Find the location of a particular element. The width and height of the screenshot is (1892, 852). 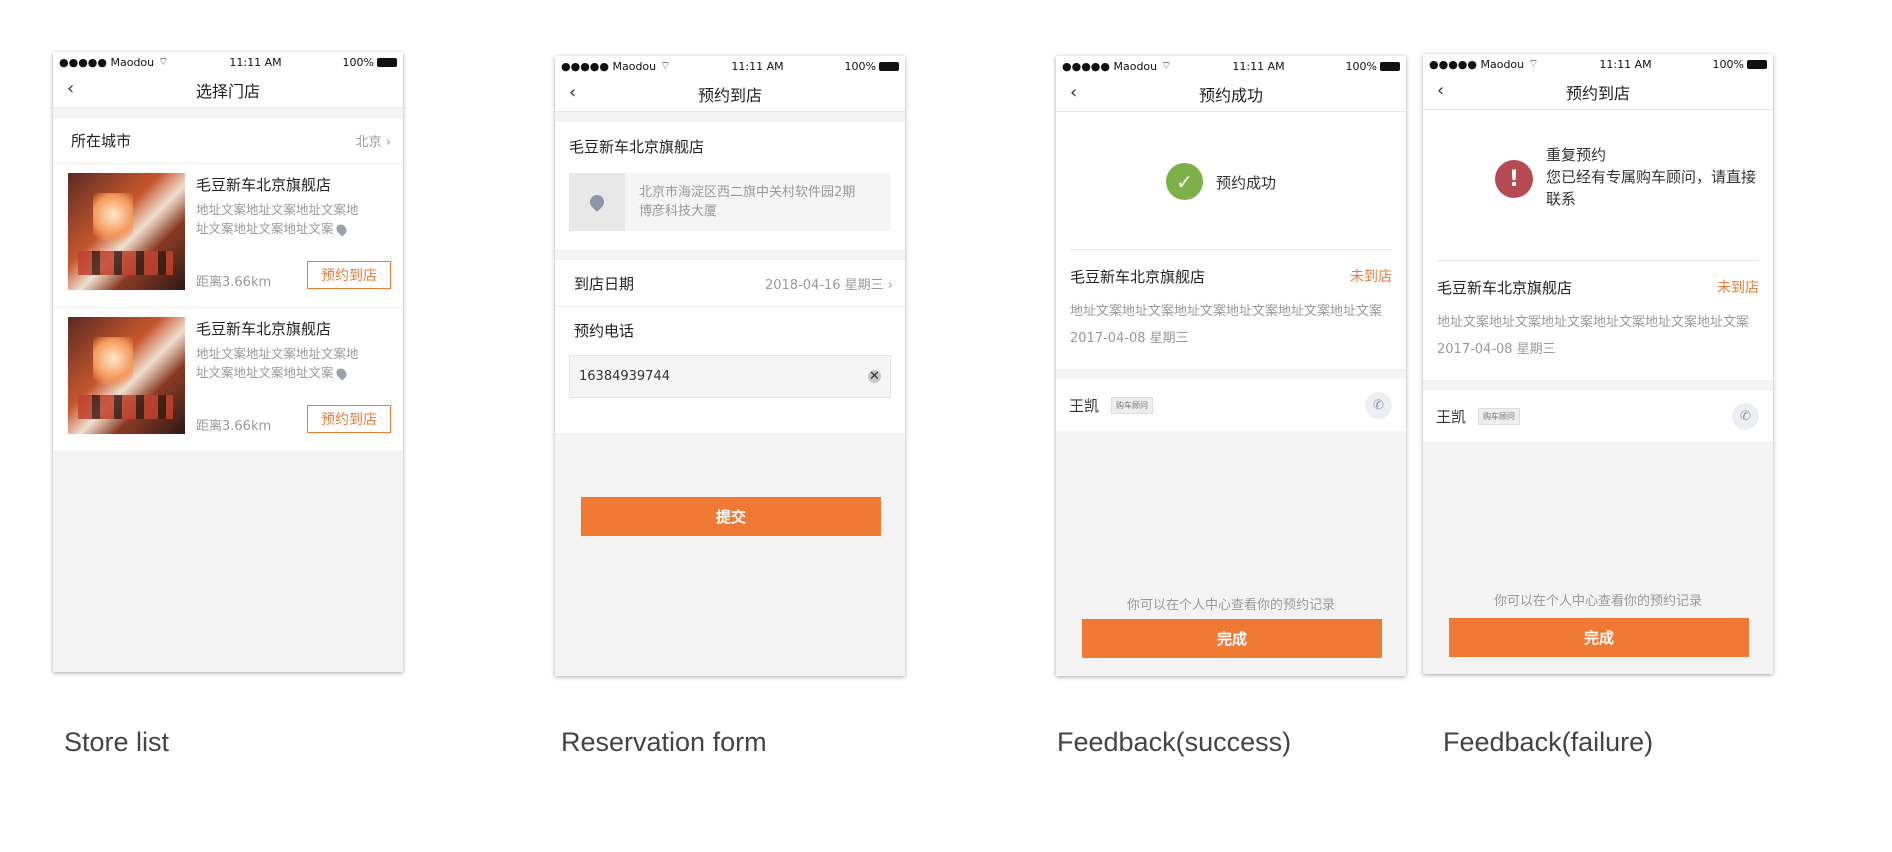

store-address: 北京市海淀区西二旗中关村软件园2期博彦科技大厦 is located at coordinates (747, 202).